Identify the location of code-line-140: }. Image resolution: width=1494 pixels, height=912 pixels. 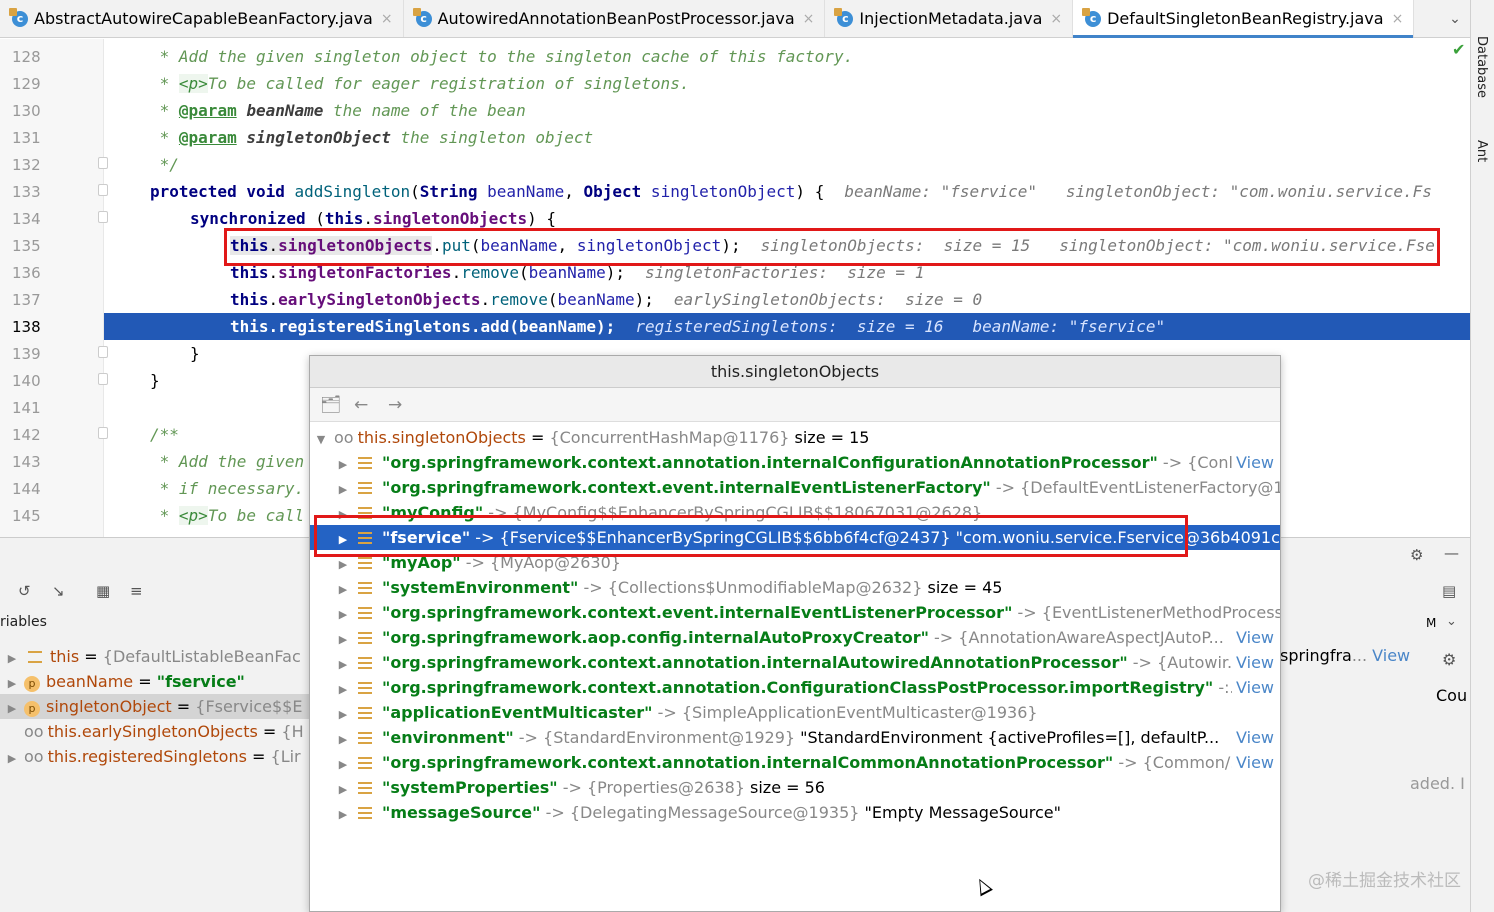
(155, 380).